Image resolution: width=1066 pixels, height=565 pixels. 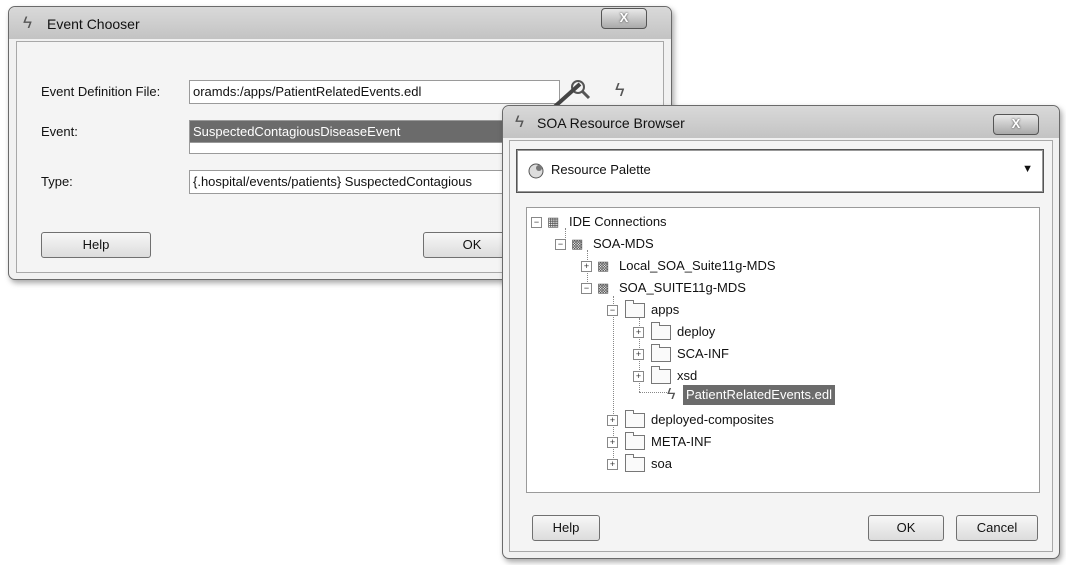 I want to click on tree-node-label: deploy, so click(x=696, y=331).